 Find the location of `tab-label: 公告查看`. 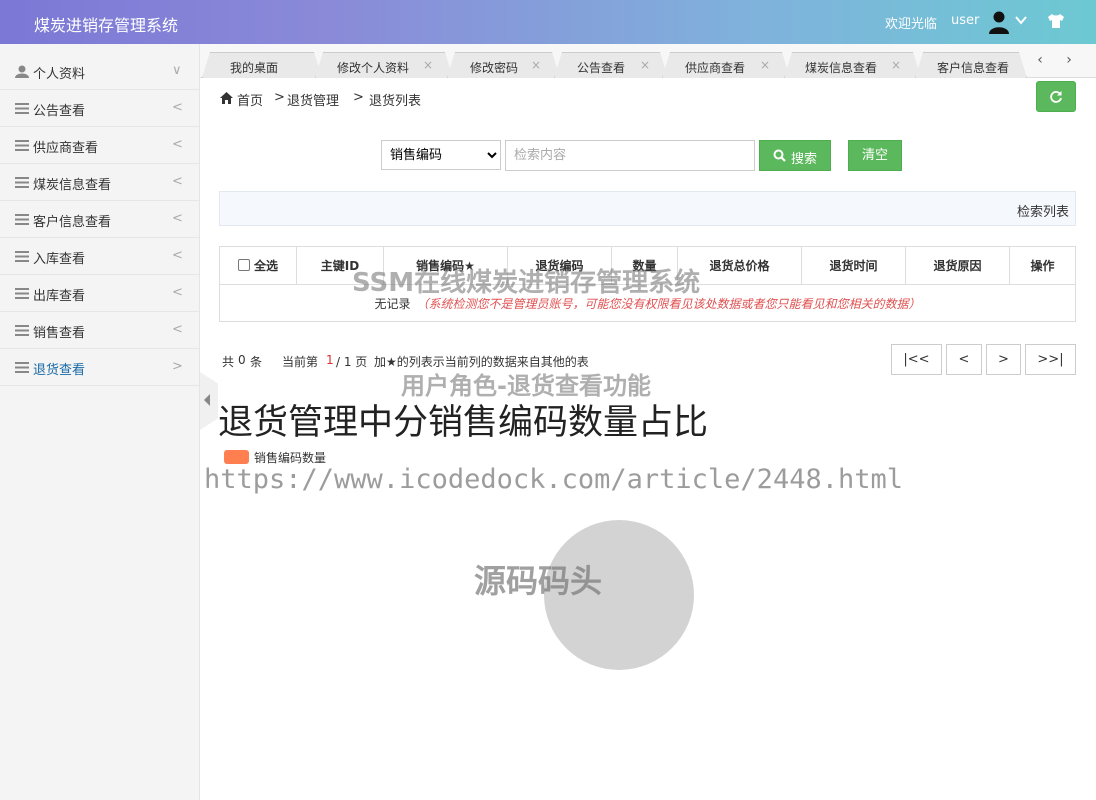

tab-label: 公告查看 is located at coordinates (601, 68).